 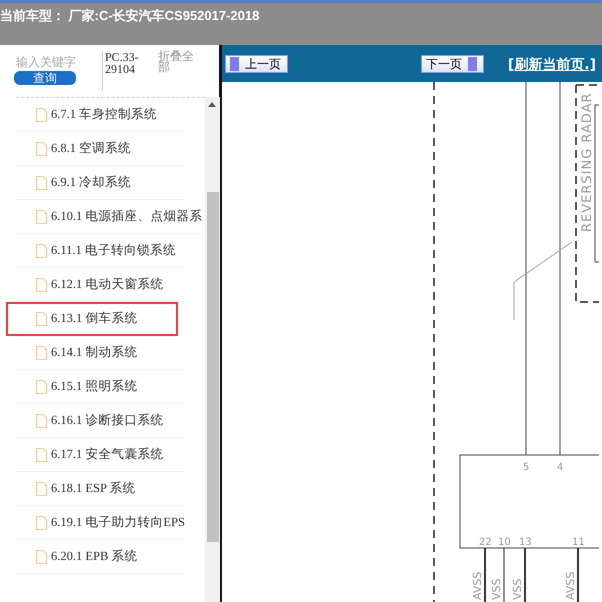 I want to click on search-button: 查询, so click(x=45, y=78).